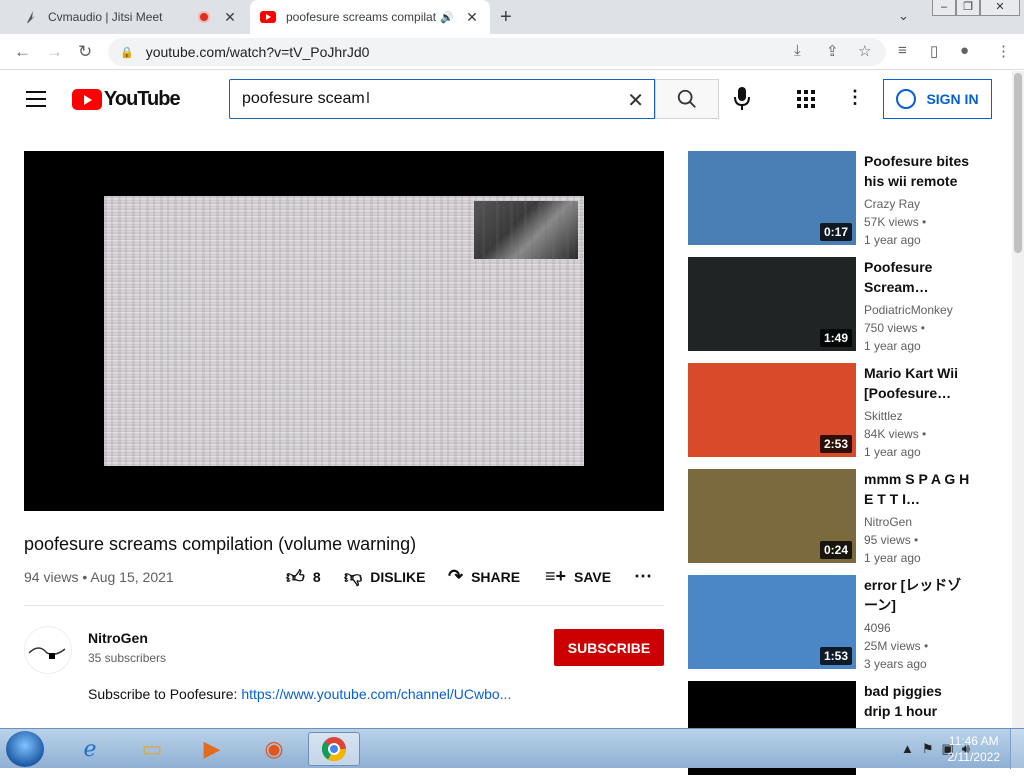 The height and width of the screenshot is (776, 1024). I want to click on youtube-favicon-icon, so click(268, 17).